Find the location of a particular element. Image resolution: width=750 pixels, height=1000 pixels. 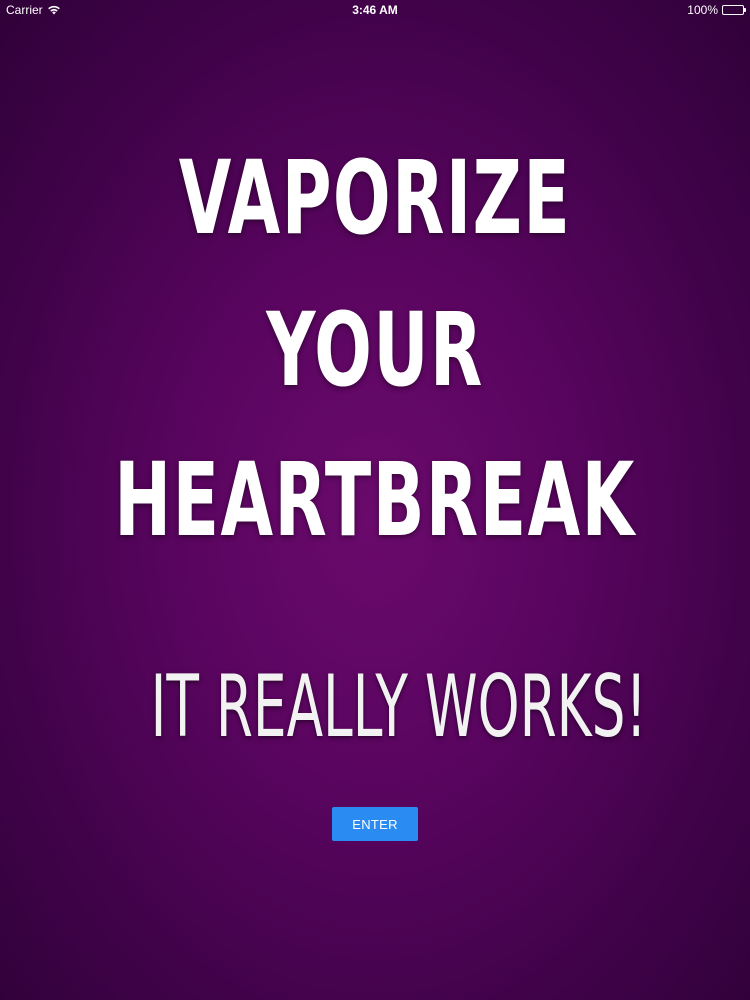

headline-line-1: VAPORIZE is located at coordinates (375, 198).